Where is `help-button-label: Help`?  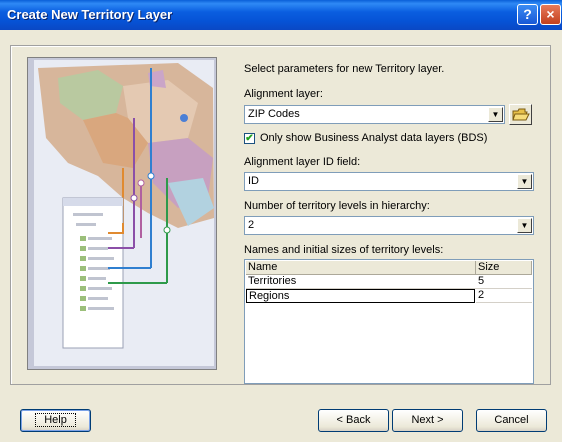
help-button-label: Help is located at coordinates (55, 420).